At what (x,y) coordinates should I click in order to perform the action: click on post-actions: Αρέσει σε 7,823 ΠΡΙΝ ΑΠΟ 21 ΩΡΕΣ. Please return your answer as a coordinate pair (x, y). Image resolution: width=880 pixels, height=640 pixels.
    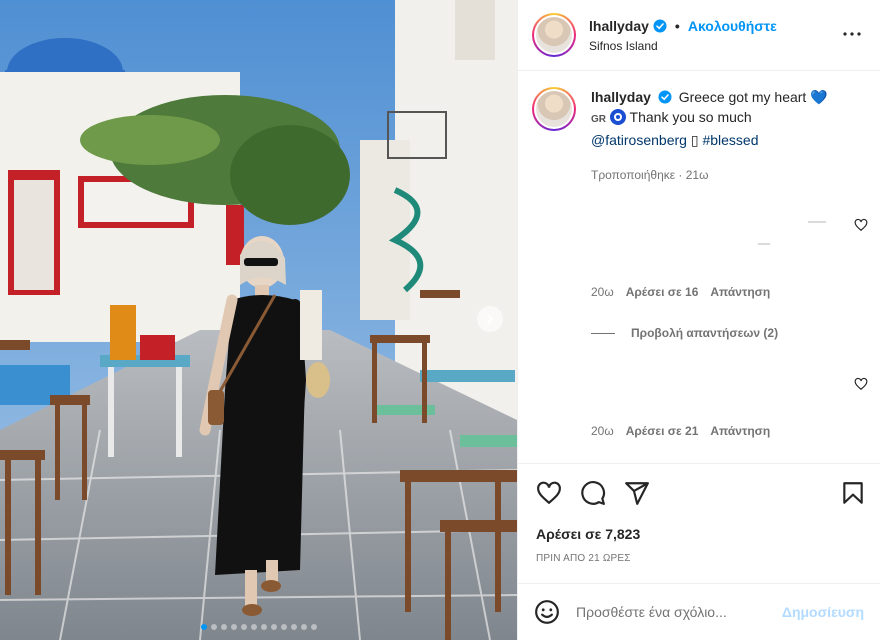
    Looking at the image, I should click on (699, 523).